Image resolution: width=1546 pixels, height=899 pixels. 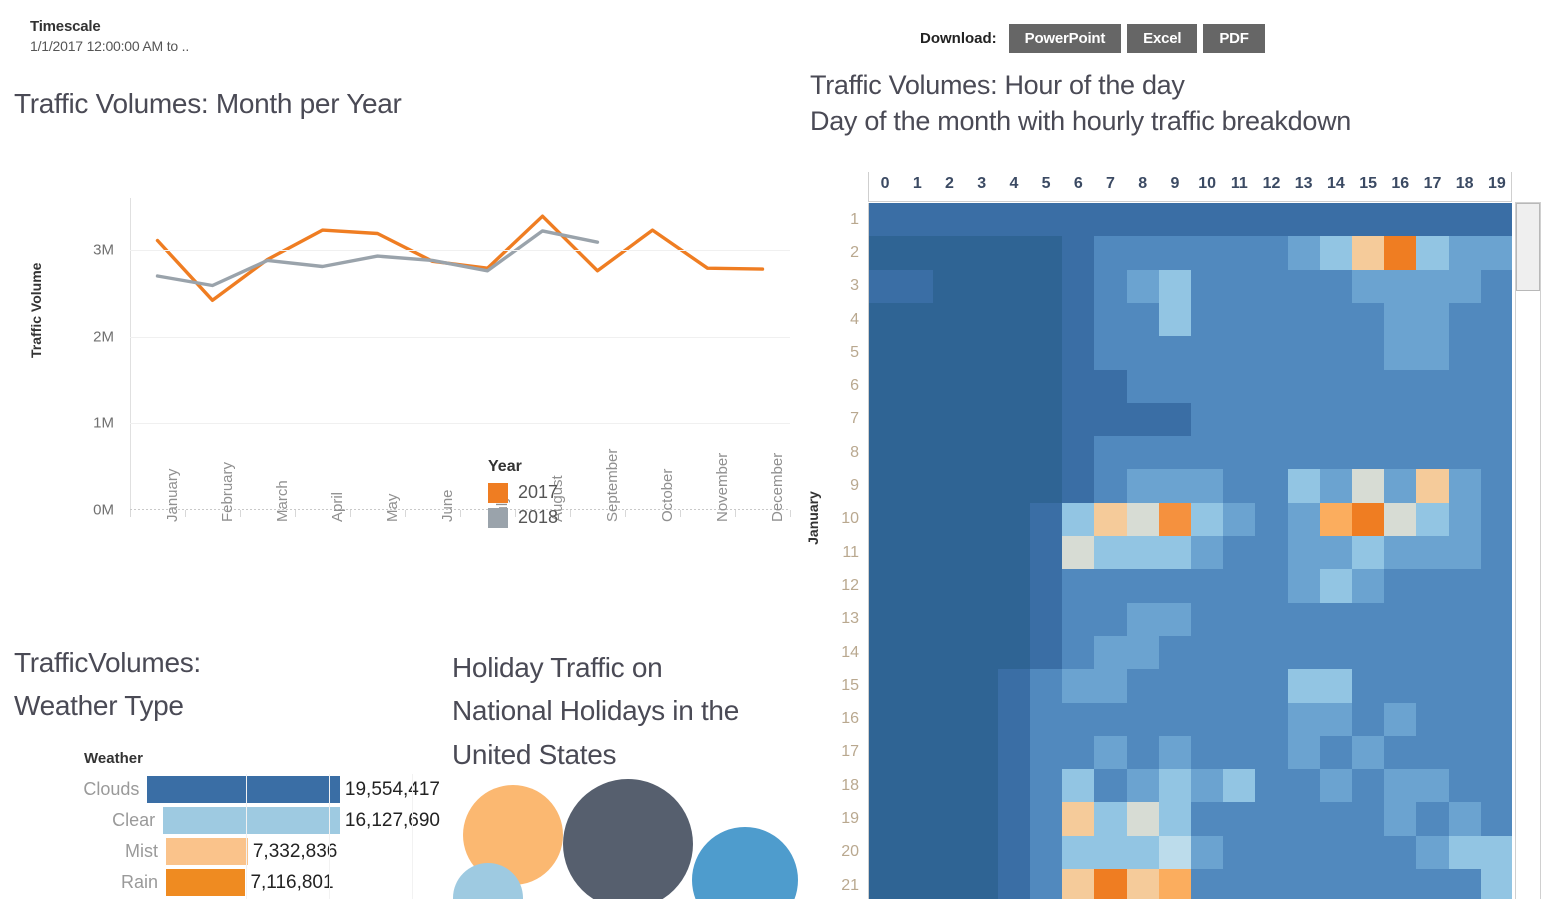 What do you see at coordinates (523, 517) in the screenshot?
I see `legend-item-2018: 2018` at bounding box center [523, 517].